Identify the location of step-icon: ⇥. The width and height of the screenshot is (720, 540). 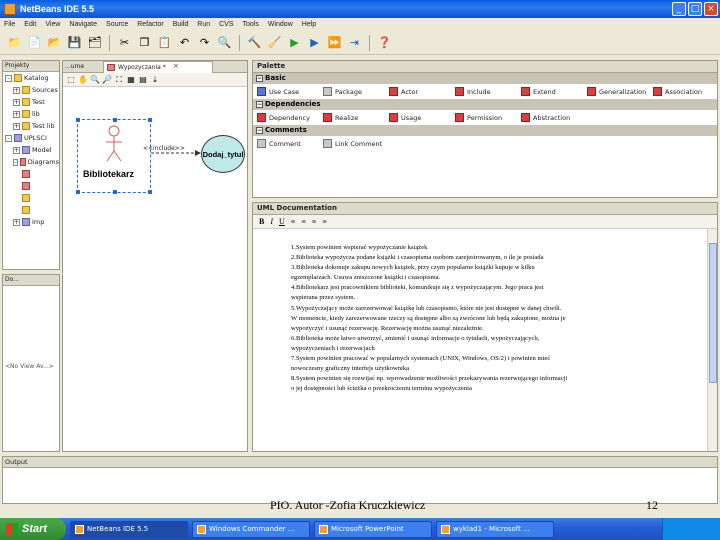
(354, 42).